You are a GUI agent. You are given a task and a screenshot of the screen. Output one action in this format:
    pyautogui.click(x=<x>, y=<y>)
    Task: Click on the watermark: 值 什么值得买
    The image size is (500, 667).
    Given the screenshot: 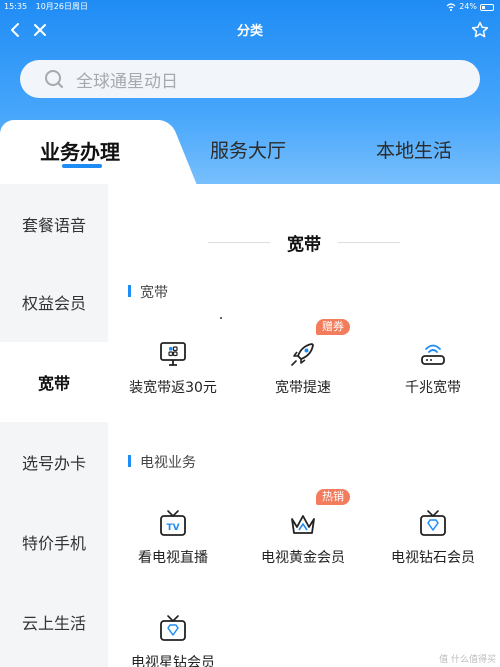 What is the action you would take?
    pyautogui.click(x=467, y=660)
    